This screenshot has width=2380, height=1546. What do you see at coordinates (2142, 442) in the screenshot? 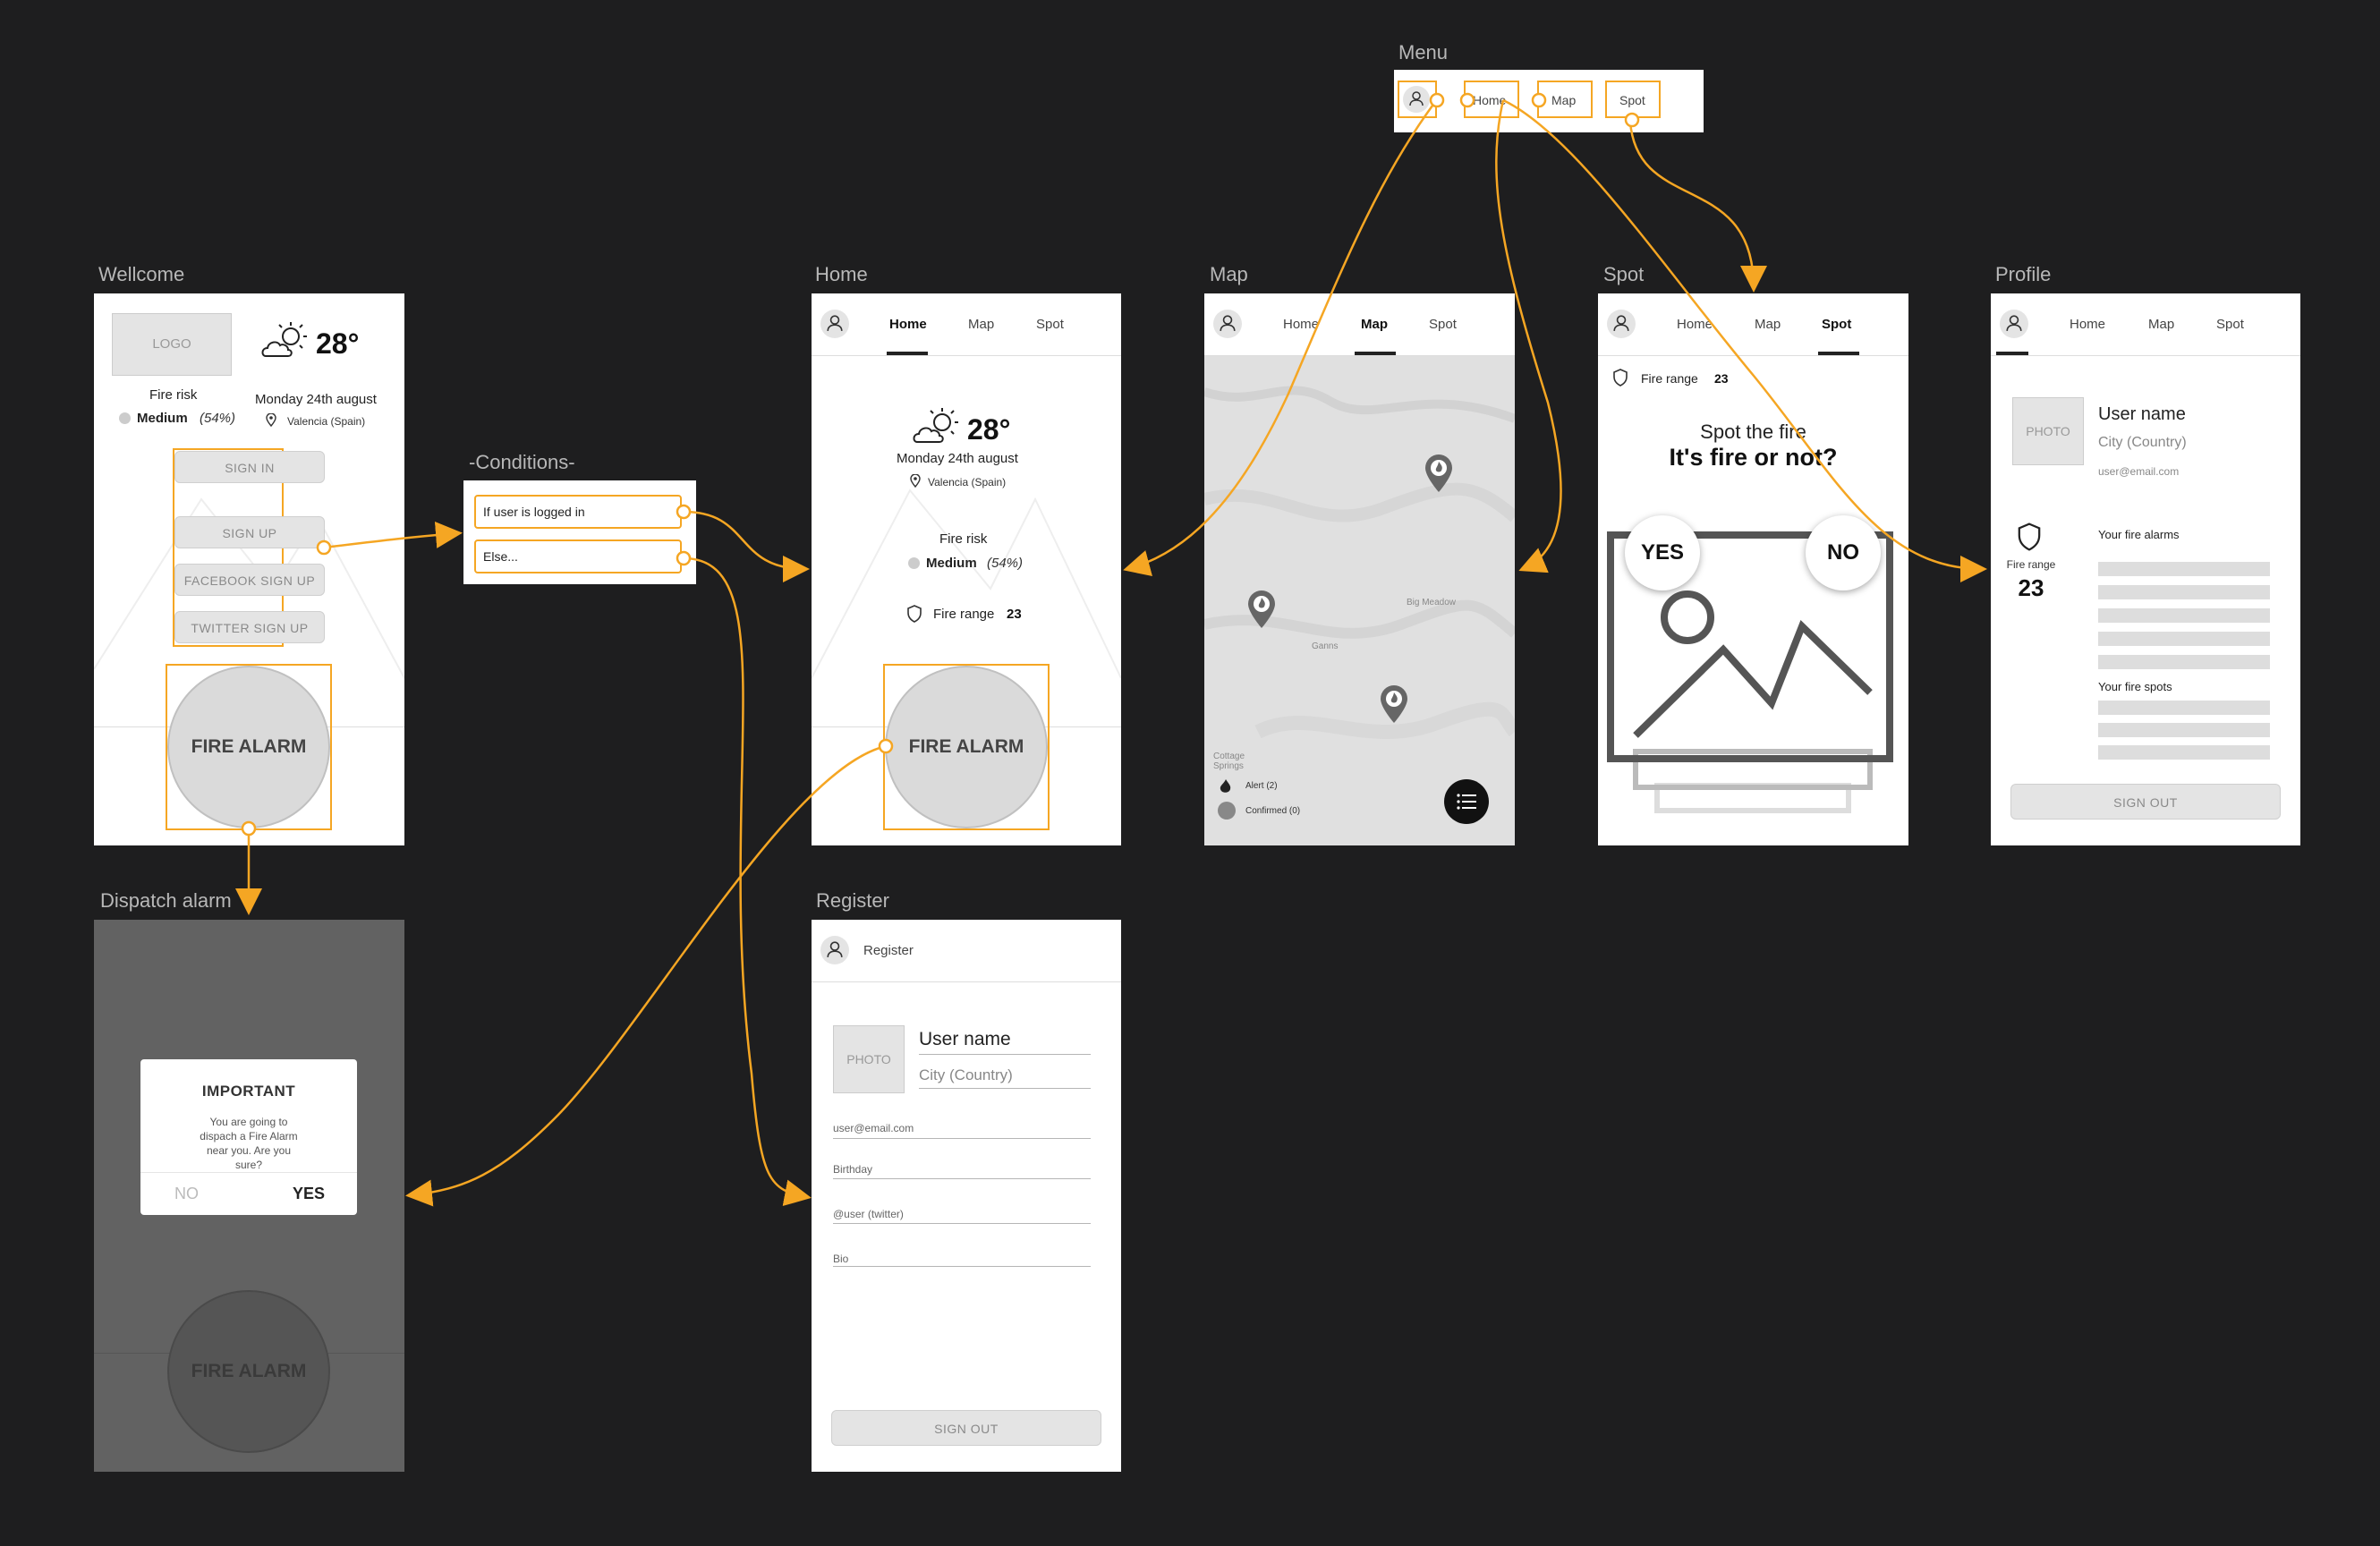
I see `user-city: City (Country)` at bounding box center [2142, 442].